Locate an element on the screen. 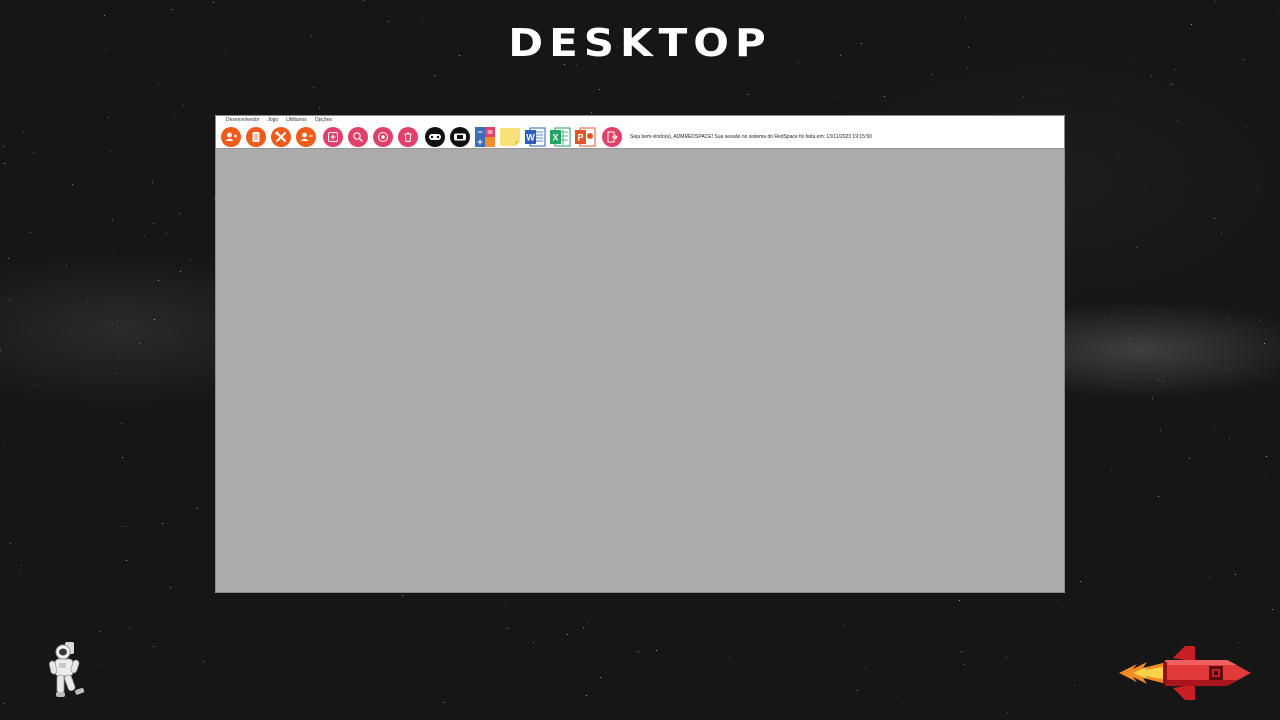  powerpoint-button: P is located at coordinates (585, 137).